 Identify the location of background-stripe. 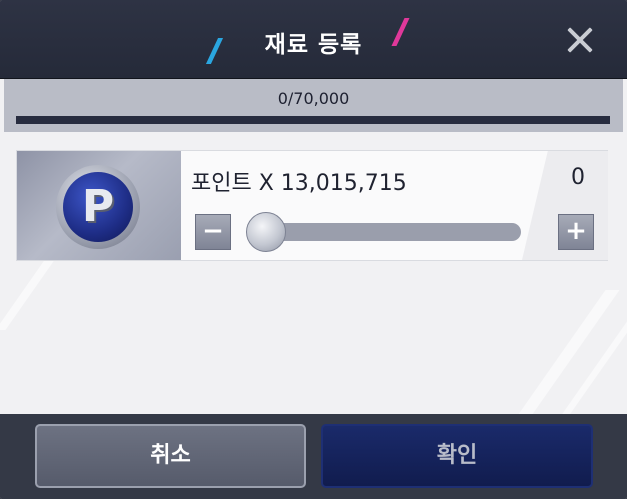
(27, 295).